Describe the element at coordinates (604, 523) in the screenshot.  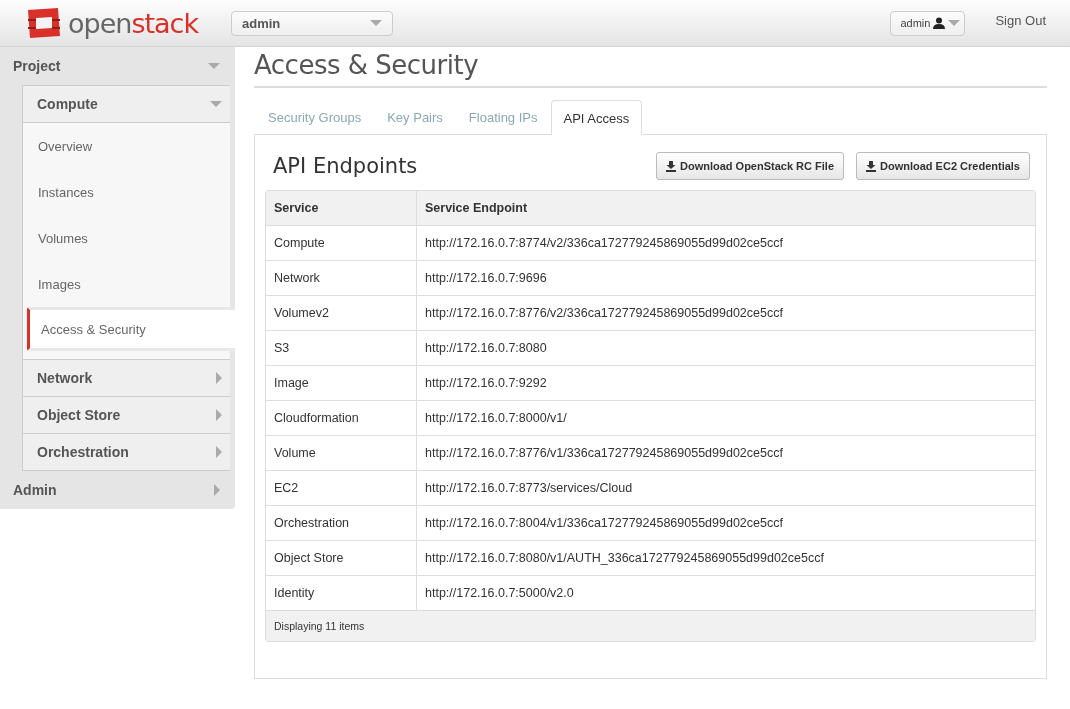
I see `table-cell-text: http://172.16.0.7:8004/v1/336ca172779245869055d99d02ce5ccf` at that location.